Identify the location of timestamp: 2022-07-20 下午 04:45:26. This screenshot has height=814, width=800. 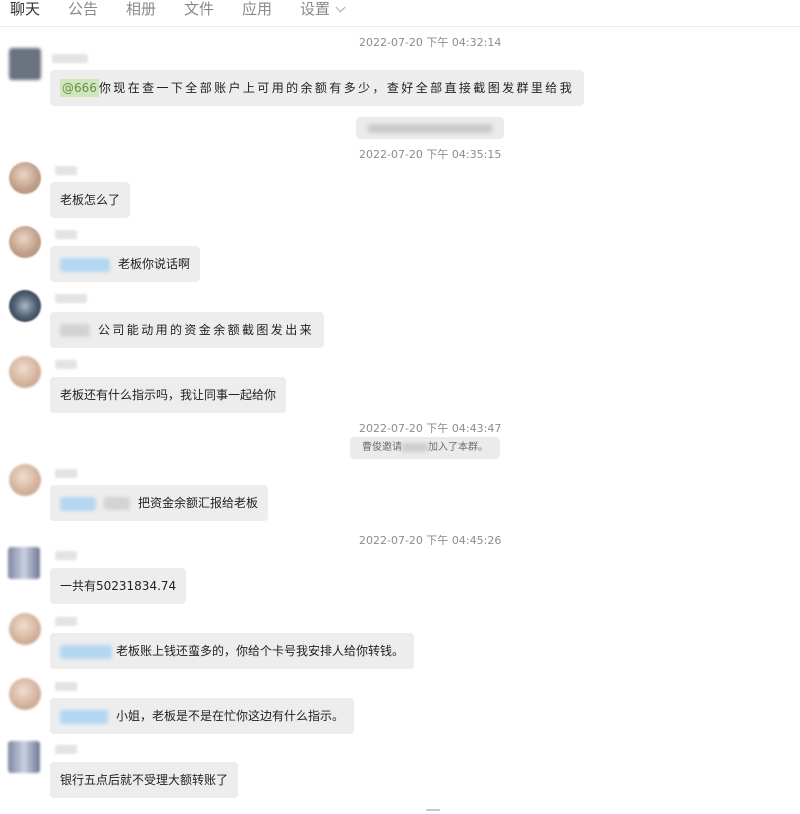
(430, 540).